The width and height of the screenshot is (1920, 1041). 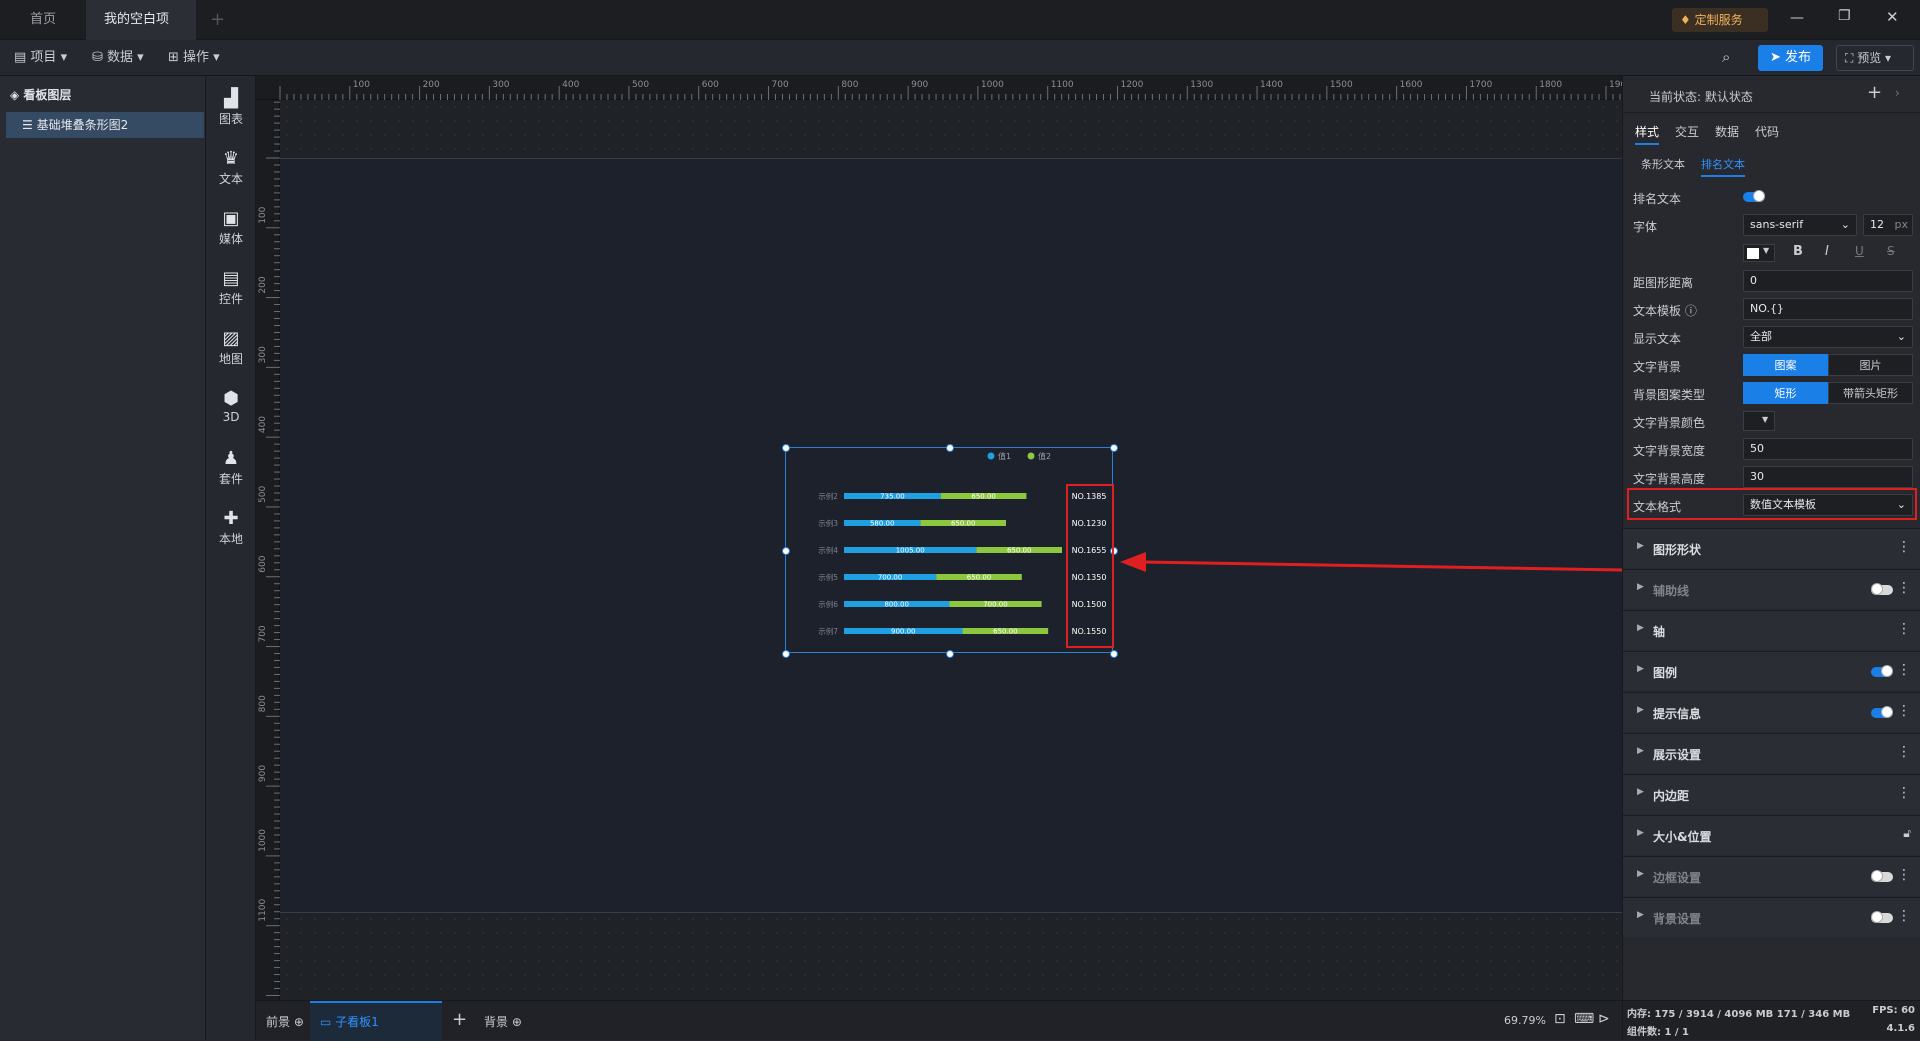 What do you see at coordinates (231, 107) in the screenshot?
I see `tool-chart: ▟ 图表` at bounding box center [231, 107].